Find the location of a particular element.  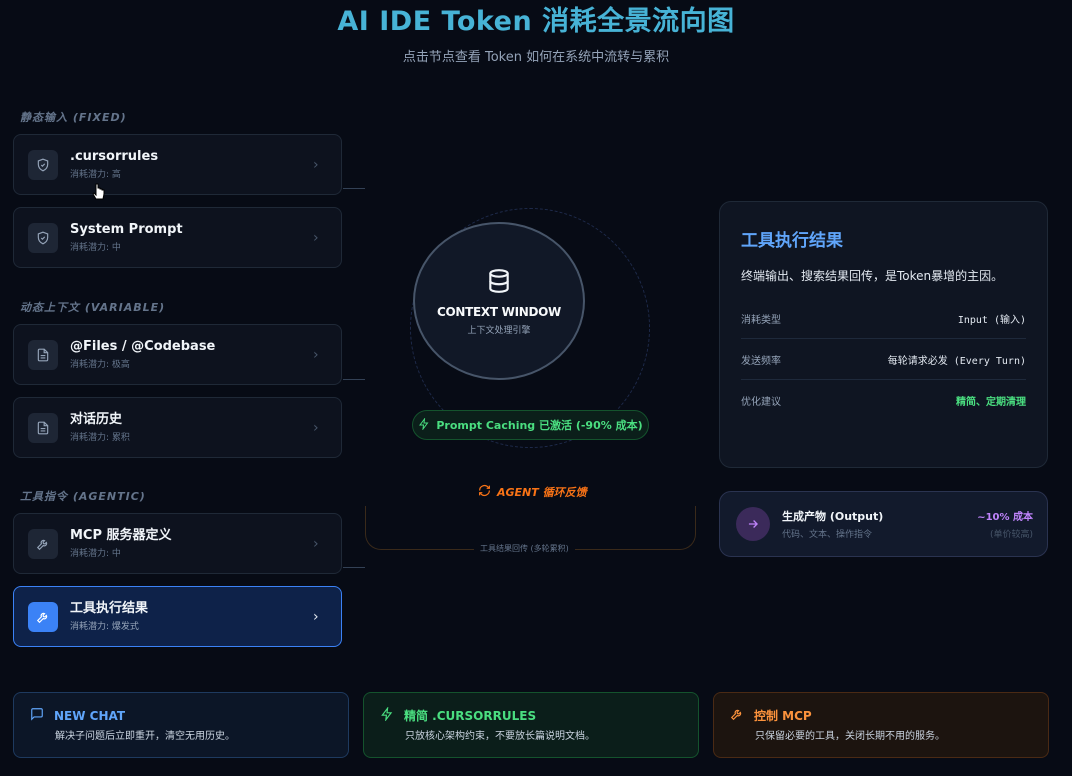

output-note: (单价较高) is located at coordinates (1011, 535).